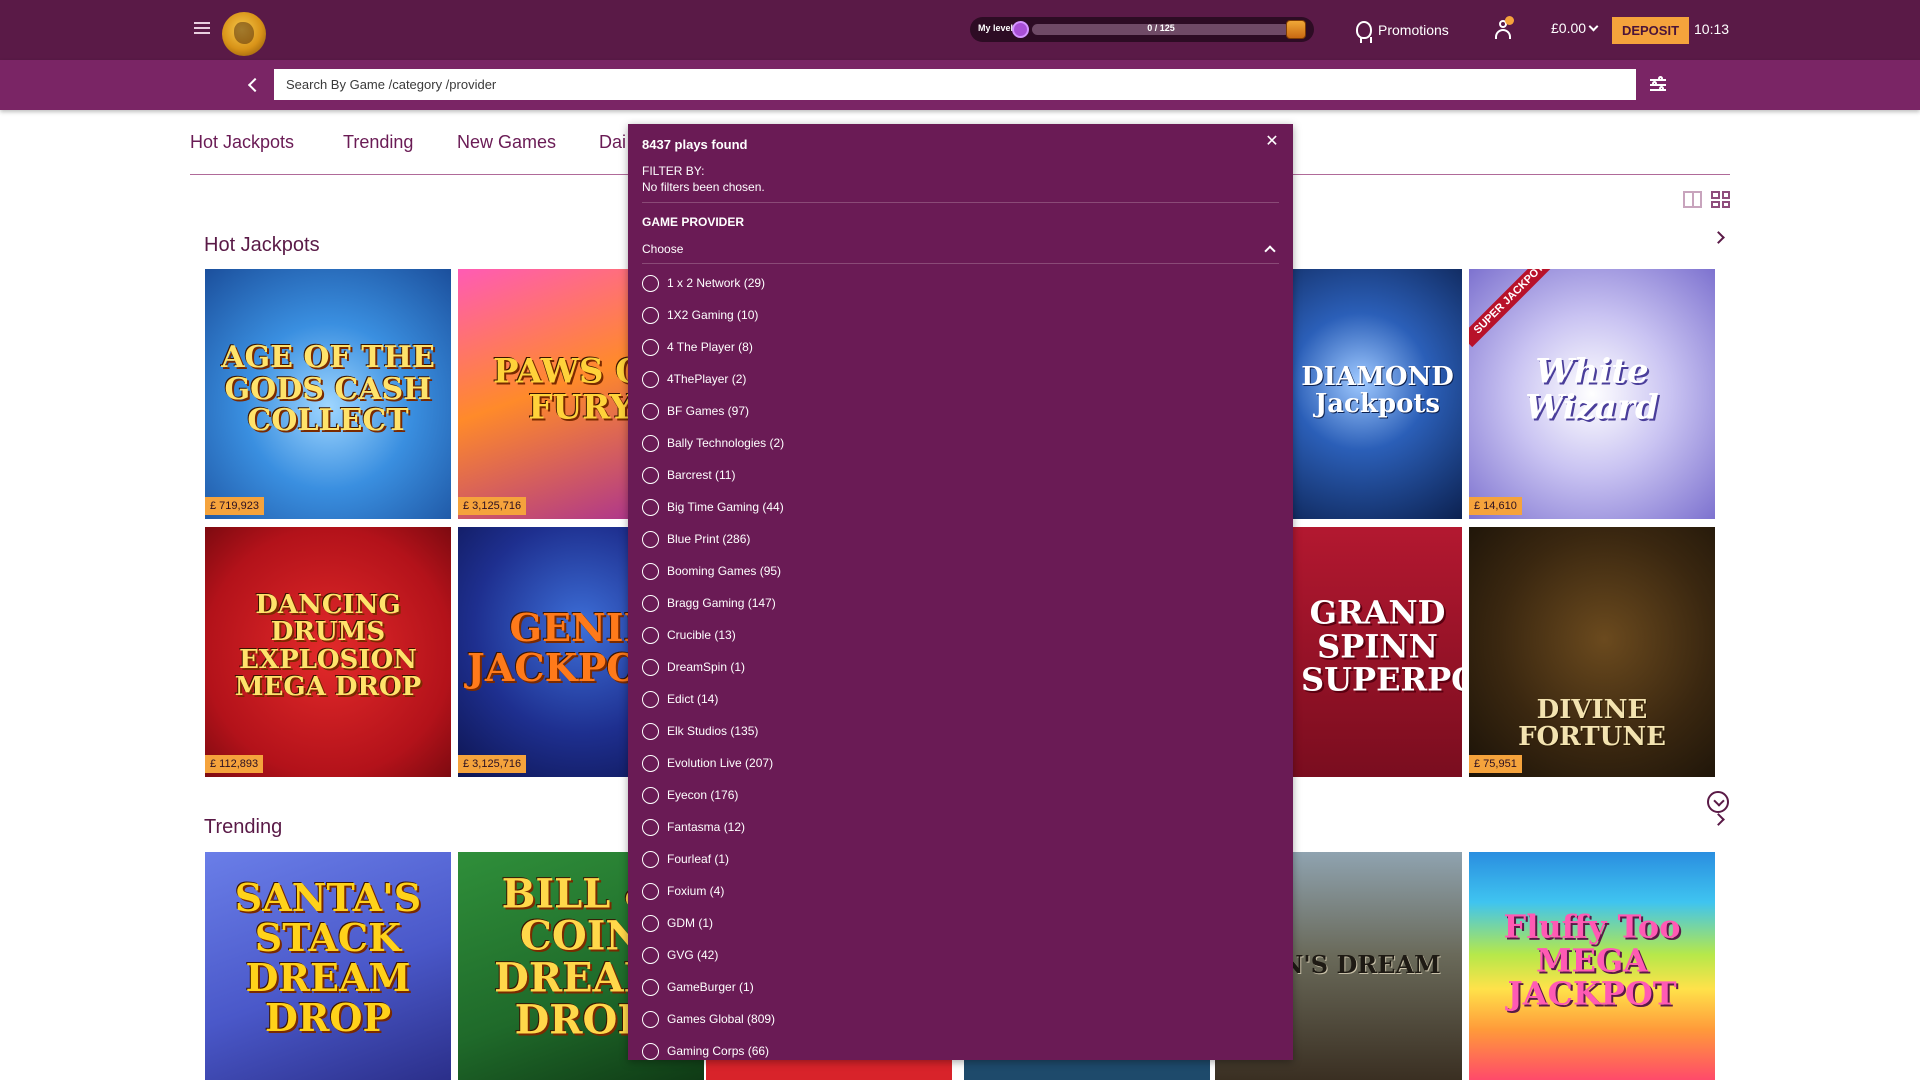 The image size is (1920, 1080). Describe the element at coordinates (695, 411) in the screenshot. I see `provider-option: BF Games (97)` at that location.